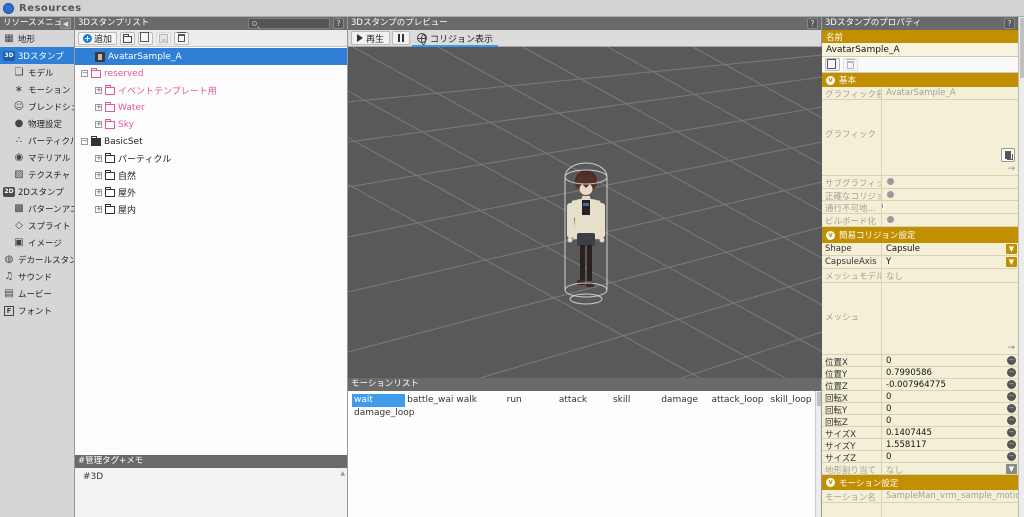  What do you see at coordinates (37, 208) in the screenshot?
I see `sidebar-item-pattern-anime: ▩ パターンアニメ` at bounding box center [37, 208].